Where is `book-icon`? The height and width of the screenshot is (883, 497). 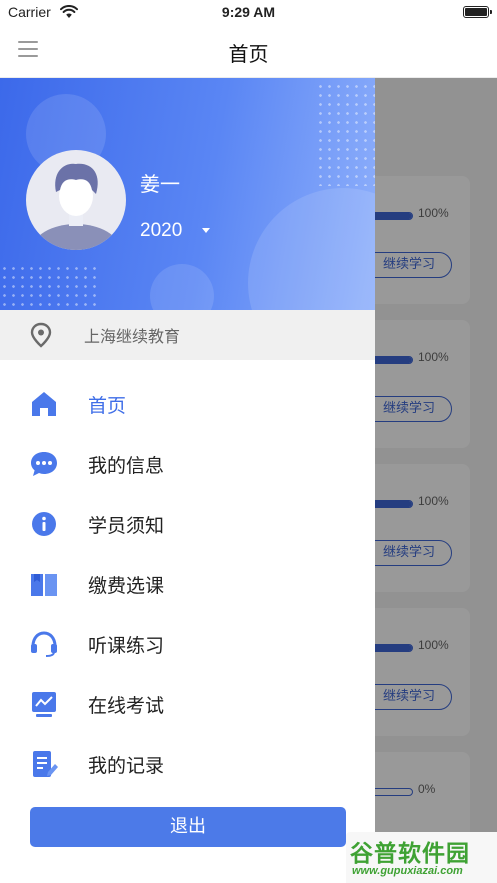 book-icon is located at coordinates (44, 584).